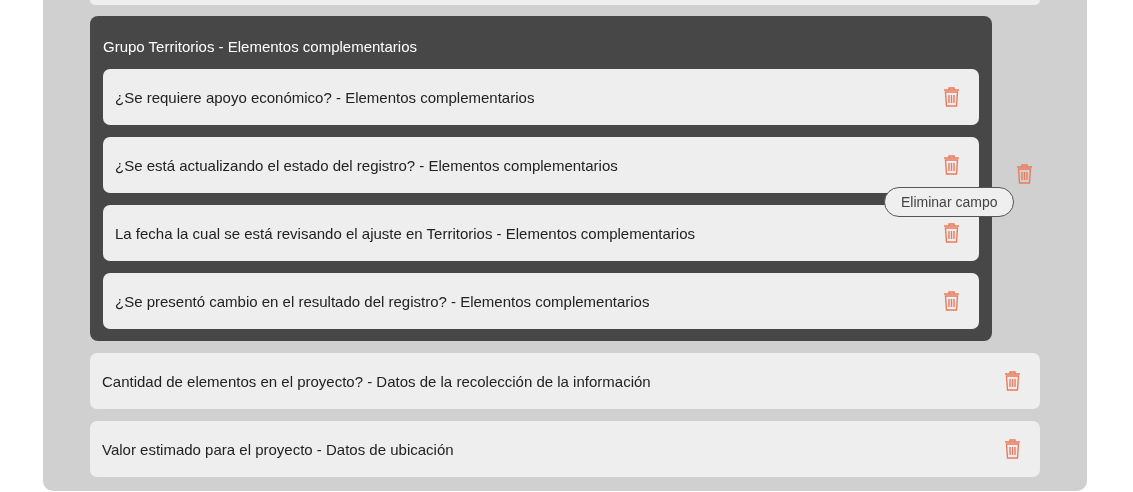  I want to click on group-title: Grupo Territorios - Elementos complementarios, so click(260, 46).